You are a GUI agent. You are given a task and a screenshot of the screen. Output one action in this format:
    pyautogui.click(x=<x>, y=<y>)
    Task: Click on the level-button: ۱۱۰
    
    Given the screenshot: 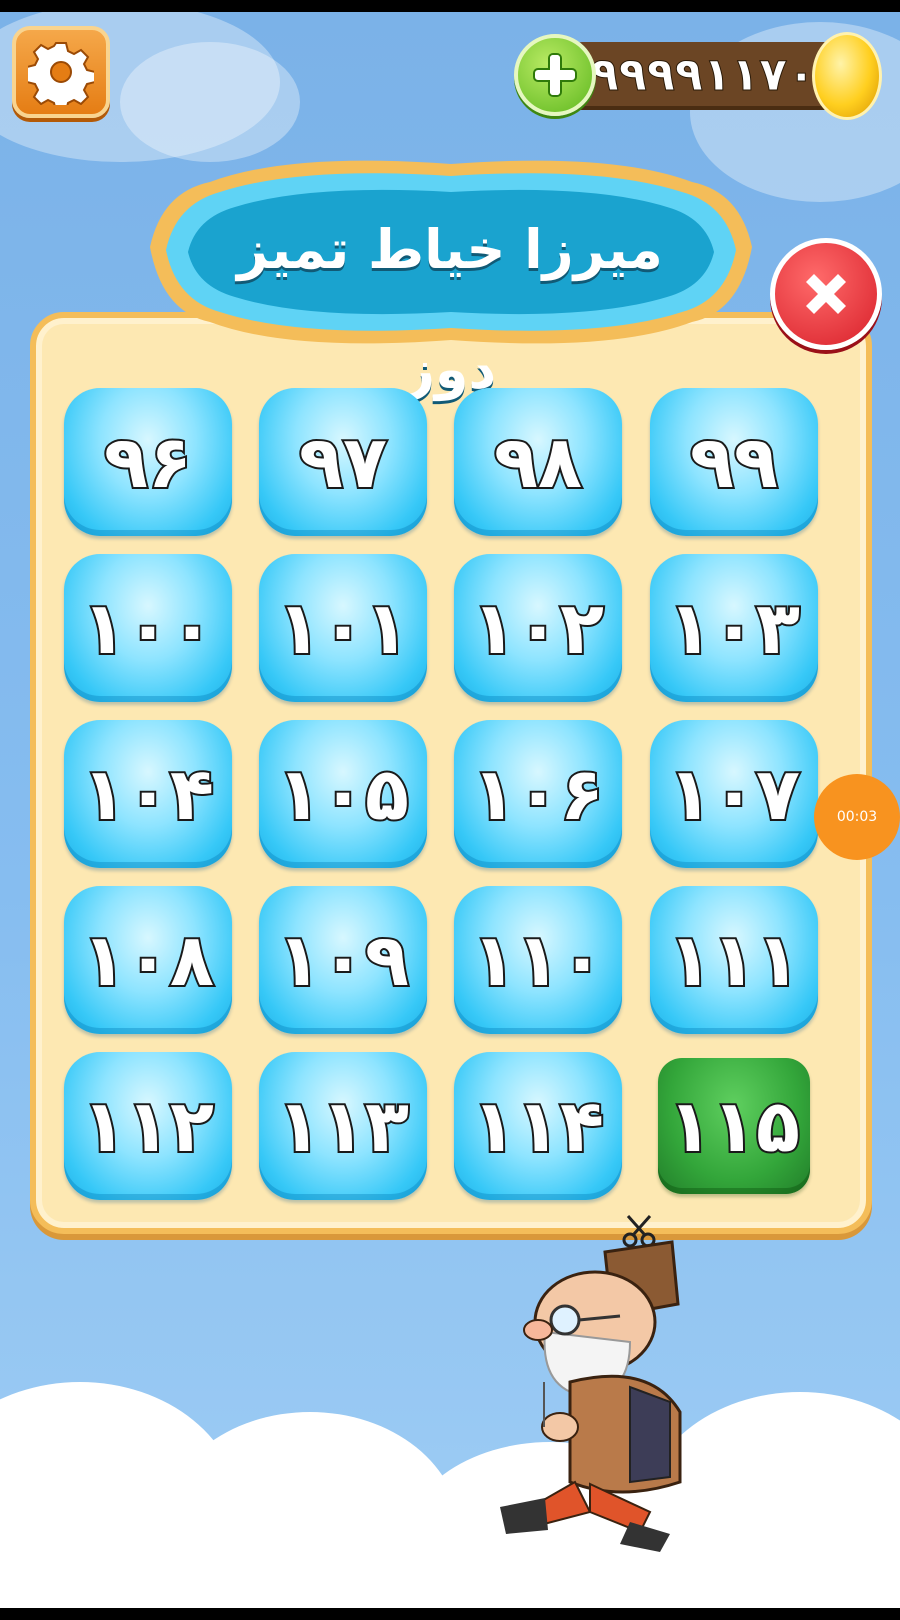 What is the action you would take?
    pyautogui.click(x=538, y=960)
    